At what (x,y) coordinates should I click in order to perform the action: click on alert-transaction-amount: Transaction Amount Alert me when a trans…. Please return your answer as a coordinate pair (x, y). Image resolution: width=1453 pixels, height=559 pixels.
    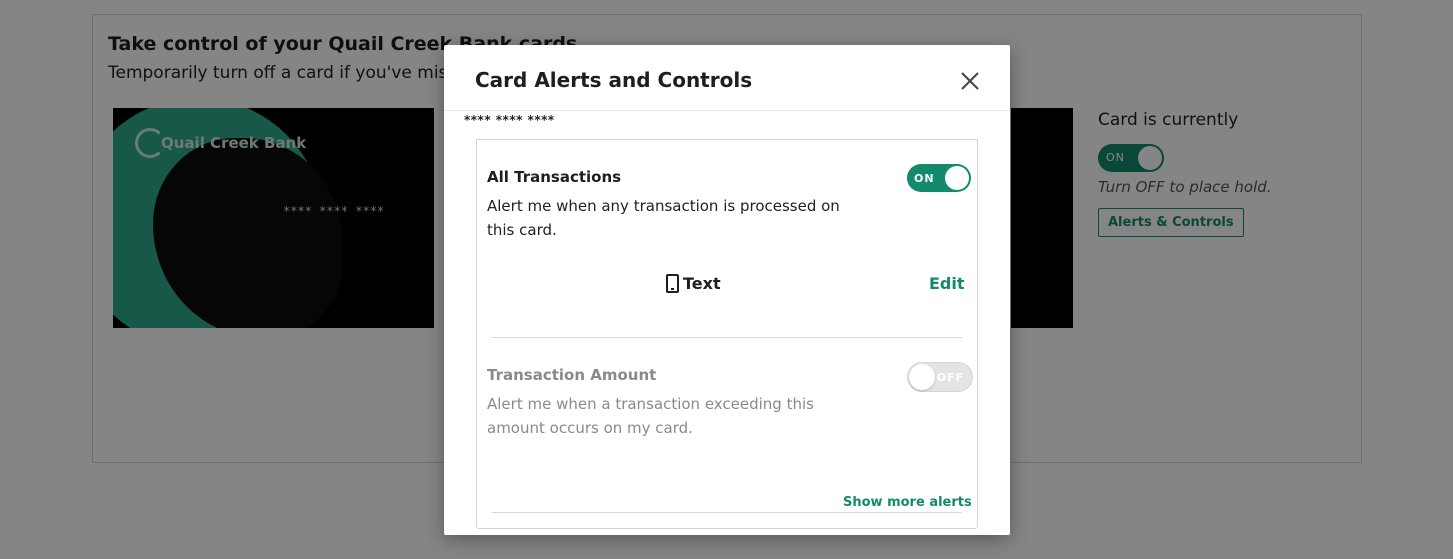
    Looking at the image, I should click on (727, 403).